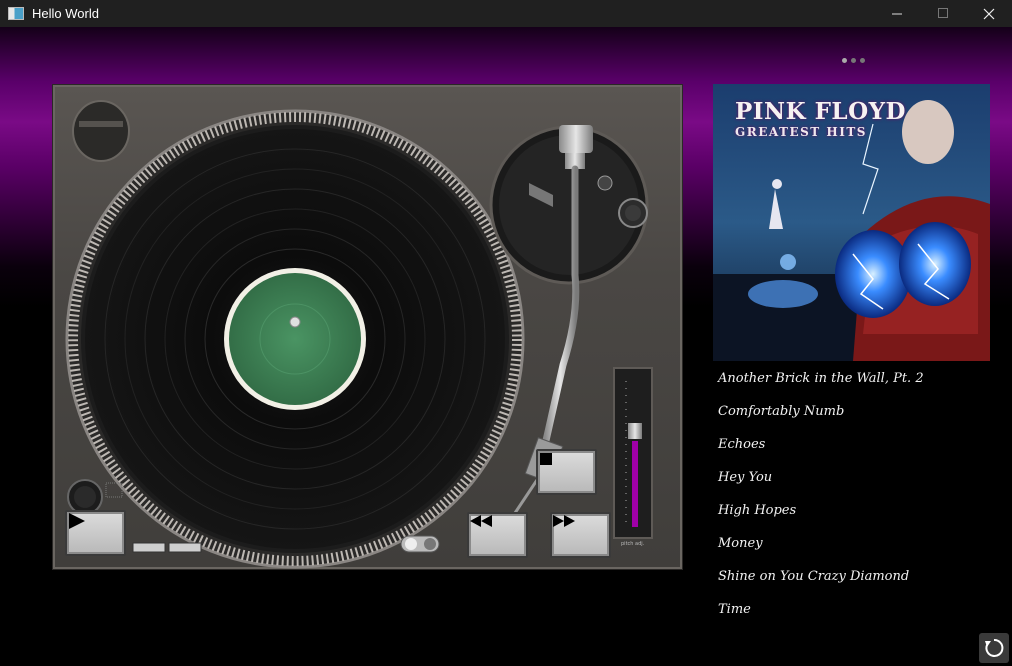 This screenshot has width=1012, height=666. I want to click on track-item: High Hopes, so click(821, 519).